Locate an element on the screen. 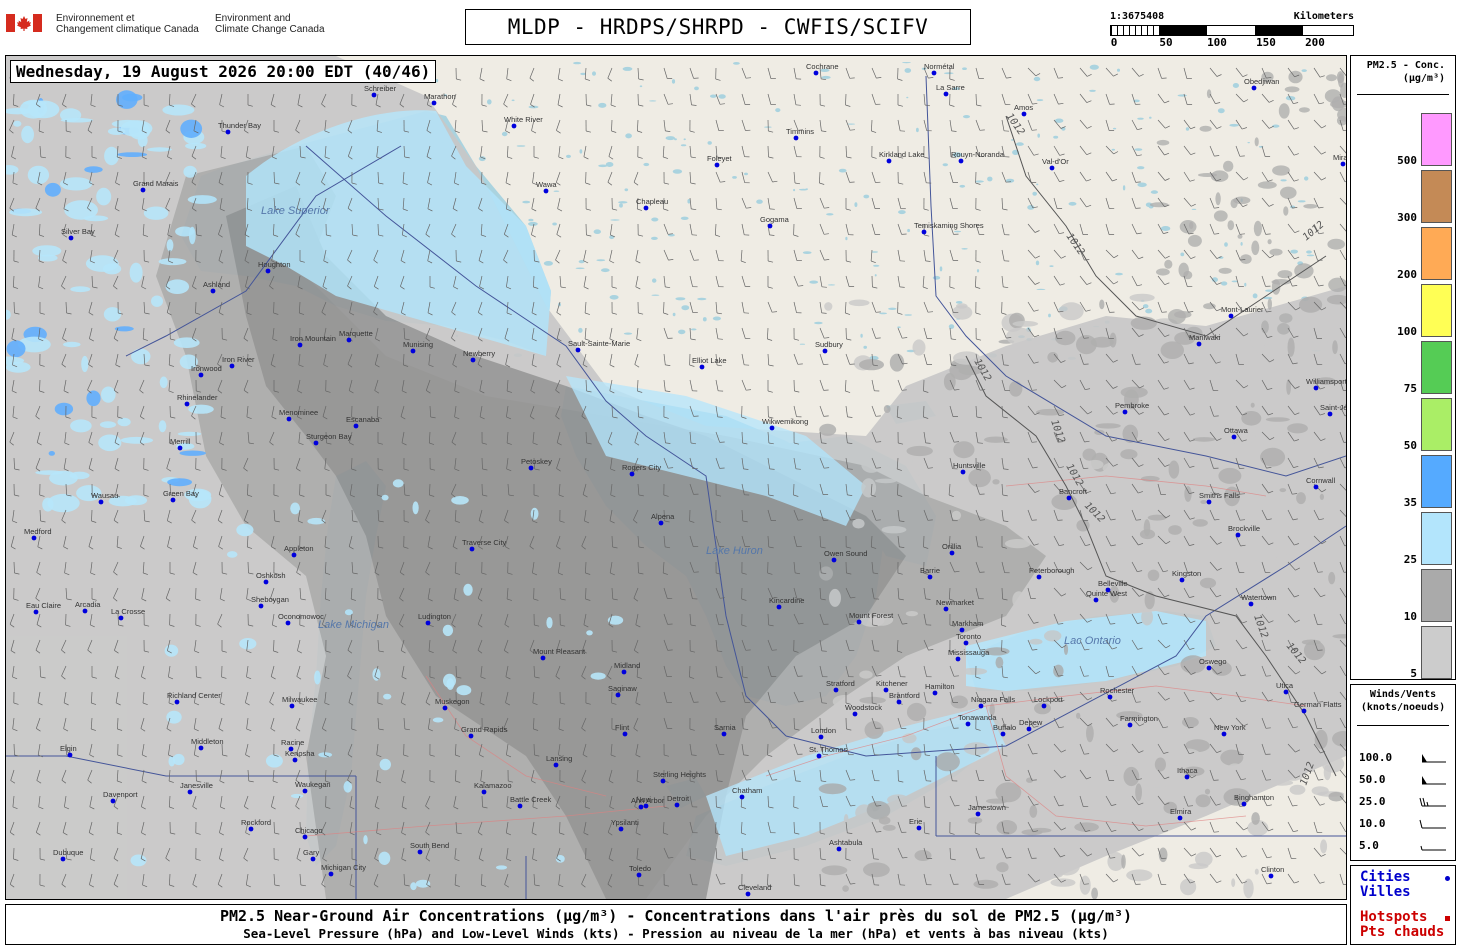 This screenshot has height=950, width=1460. city-name: Ludington is located at coordinates (434, 616).